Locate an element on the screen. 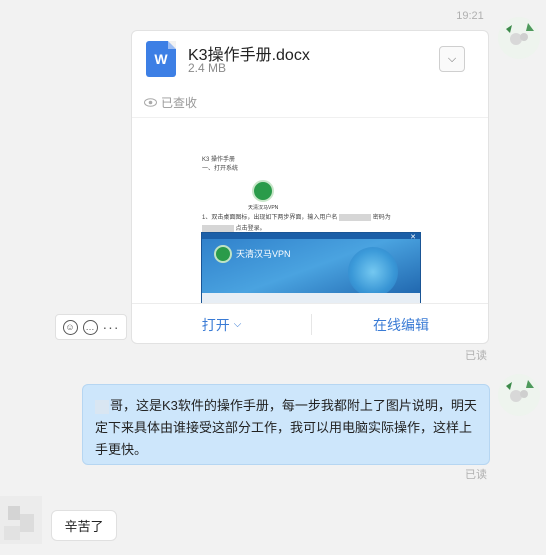  read-status: 已查收 is located at coordinates (170, 102).